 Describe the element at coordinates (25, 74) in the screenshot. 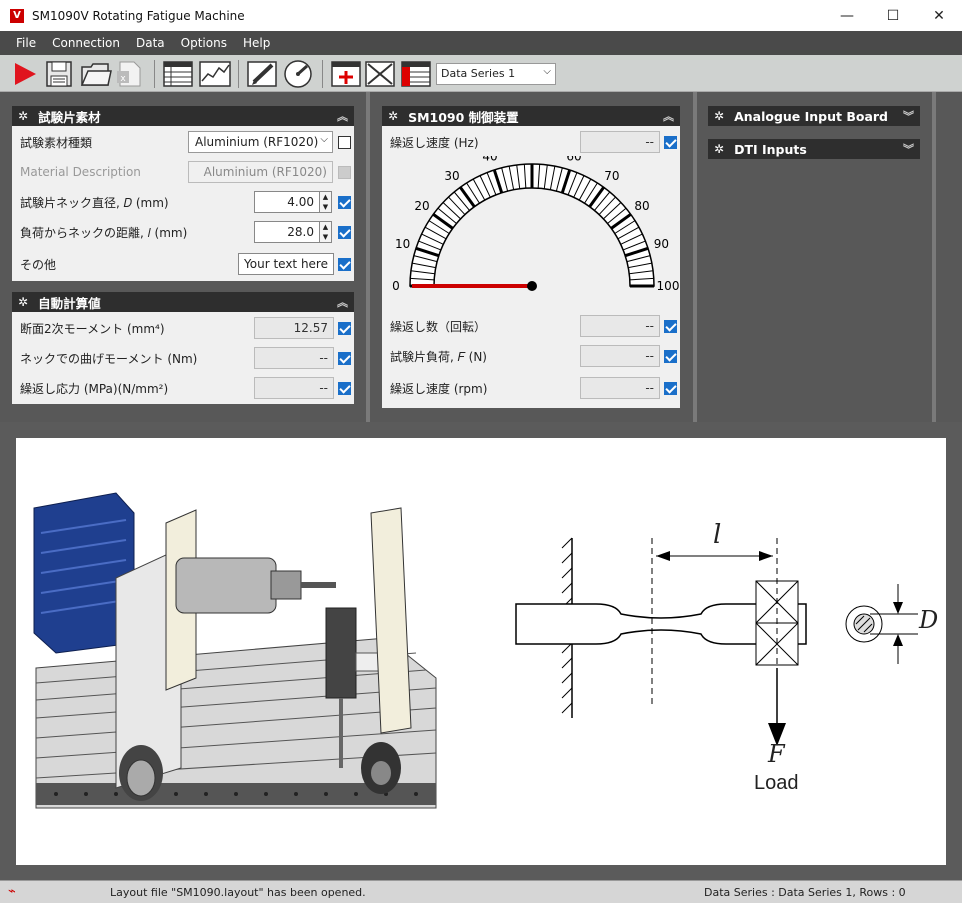

I see `run-icon` at that location.